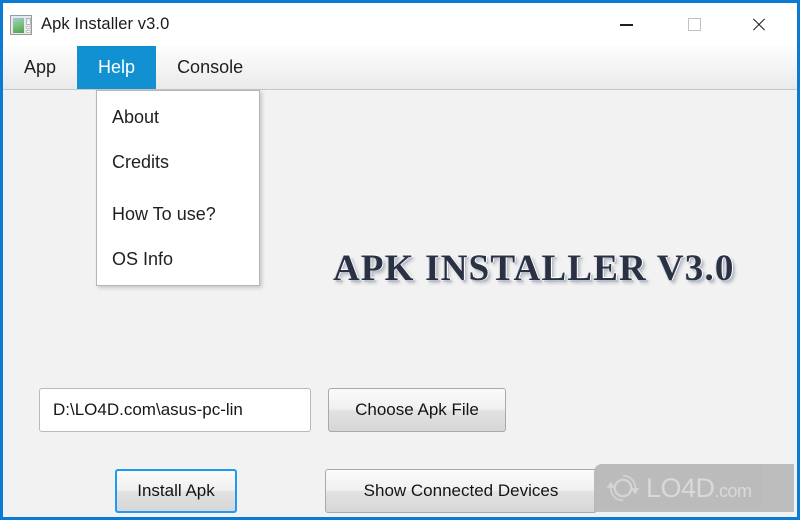  I want to click on minimize-button, so click(626, 24).